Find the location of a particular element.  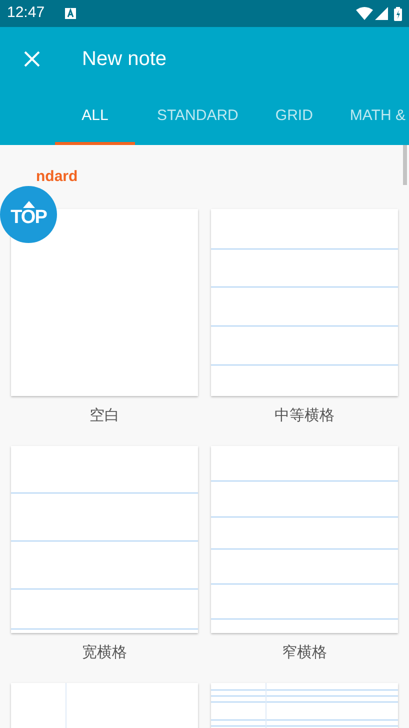

app-bar-title: New note is located at coordinates (124, 59).